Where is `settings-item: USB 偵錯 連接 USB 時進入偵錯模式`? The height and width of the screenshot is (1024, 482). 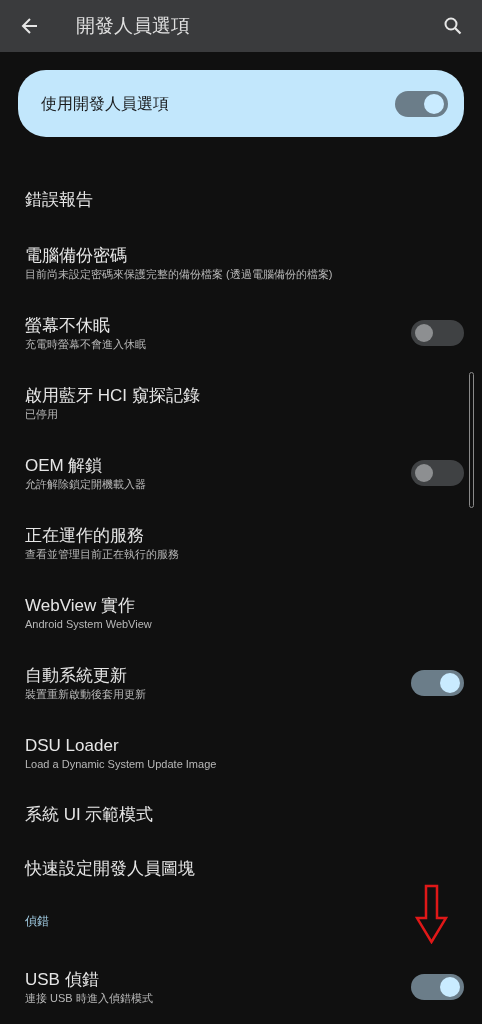 settings-item: USB 偵錯 連接 USB 時進入偵錯模式 is located at coordinates (241, 987).